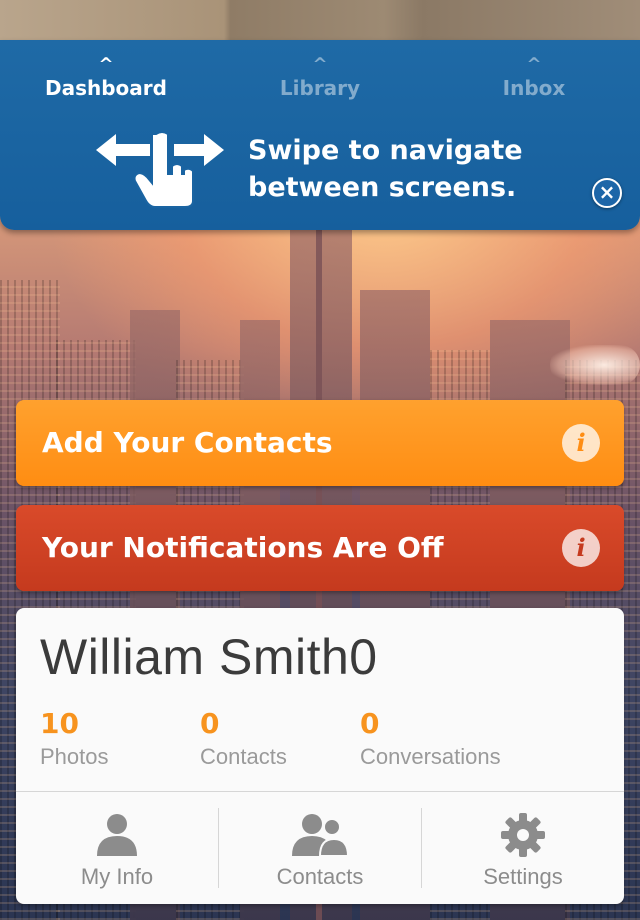  I want to click on contacts-button: Contacts, so click(320, 848).